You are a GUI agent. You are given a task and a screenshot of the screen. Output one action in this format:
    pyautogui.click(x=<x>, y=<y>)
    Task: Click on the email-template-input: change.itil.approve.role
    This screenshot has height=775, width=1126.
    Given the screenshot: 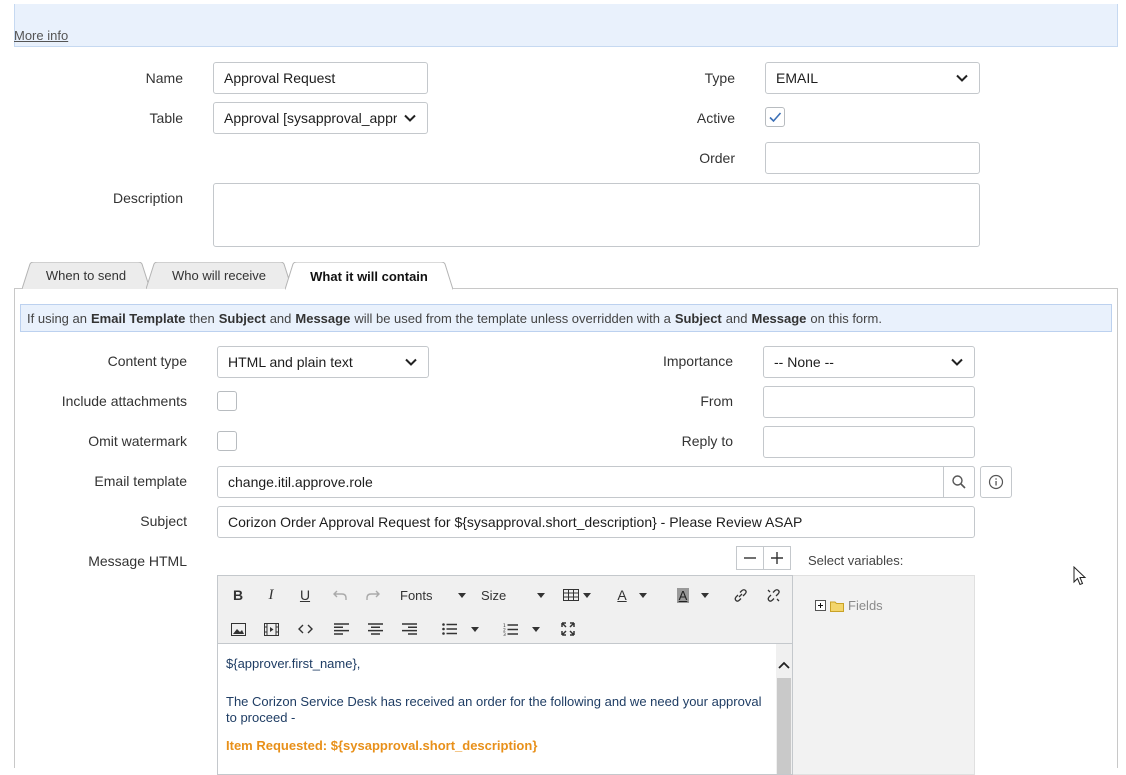 What is the action you would take?
    pyautogui.click(x=596, y=482)
    